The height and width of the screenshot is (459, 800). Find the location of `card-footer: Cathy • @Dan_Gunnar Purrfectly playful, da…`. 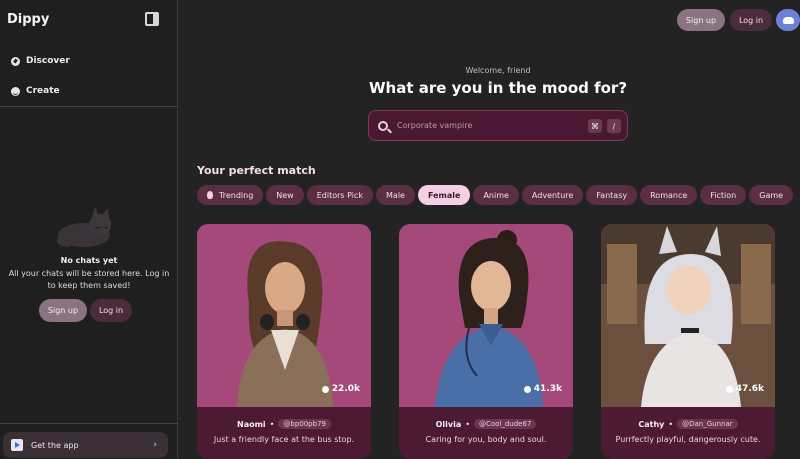

card-footer: Cathy • @Dan_Gunnar Purrfectly playful, da… is located at coordinates (688, 433).